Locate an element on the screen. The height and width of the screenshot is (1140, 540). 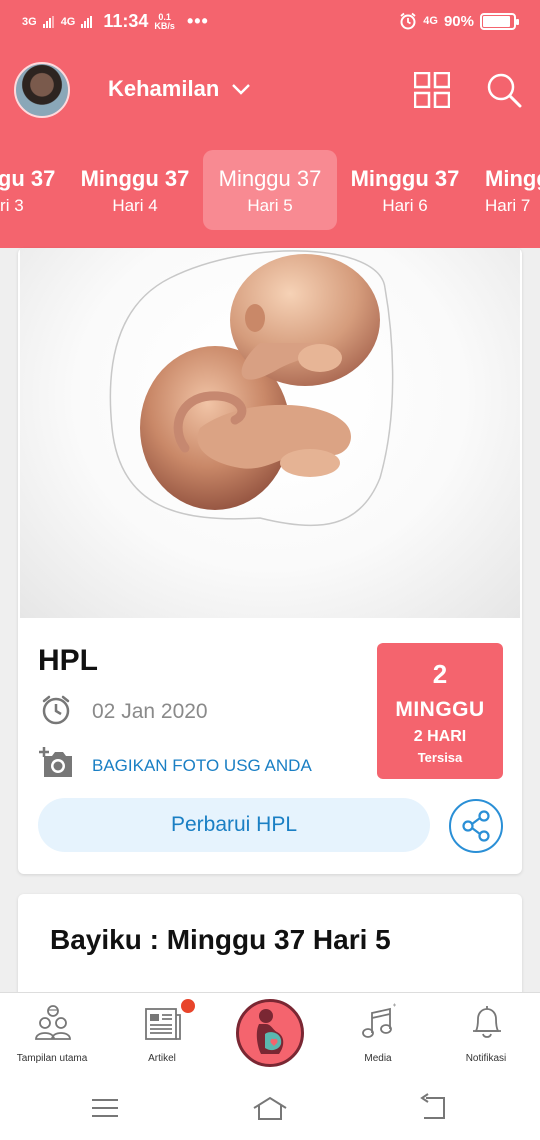
page-title: Kehamilan is located at coordinates (164, 88).